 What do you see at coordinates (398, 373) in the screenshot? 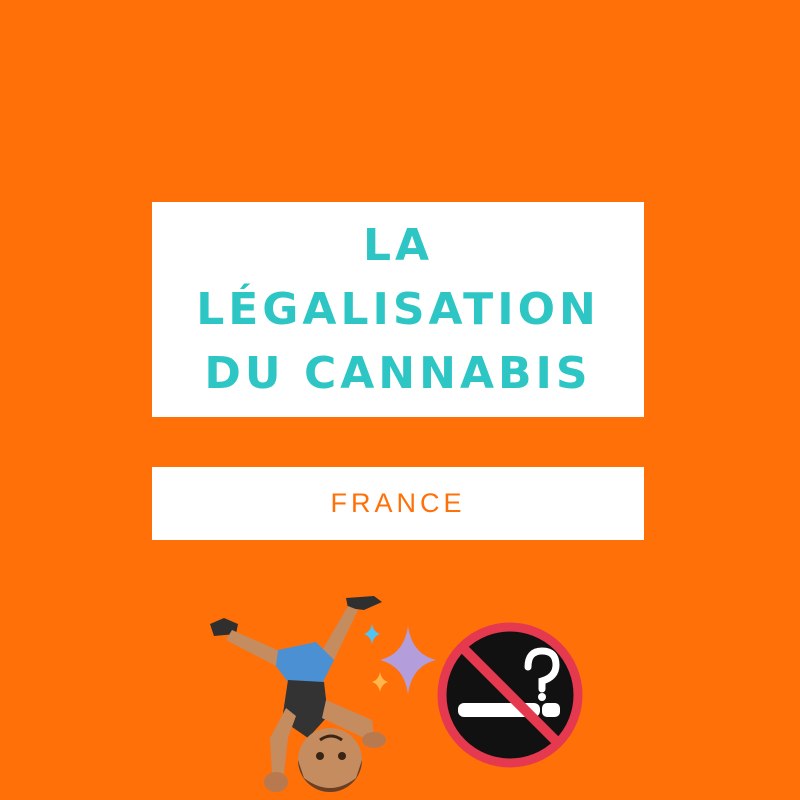
I see `title-line-3: DU CANNABIS` at bounding box center [398, 373].